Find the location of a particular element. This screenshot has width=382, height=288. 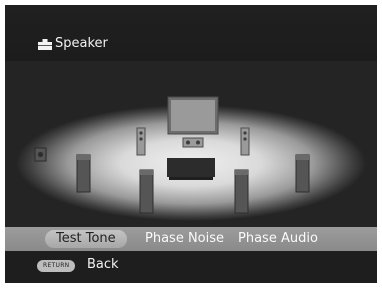

return-button-icon: RETURN is located at coordinates (56, 266).